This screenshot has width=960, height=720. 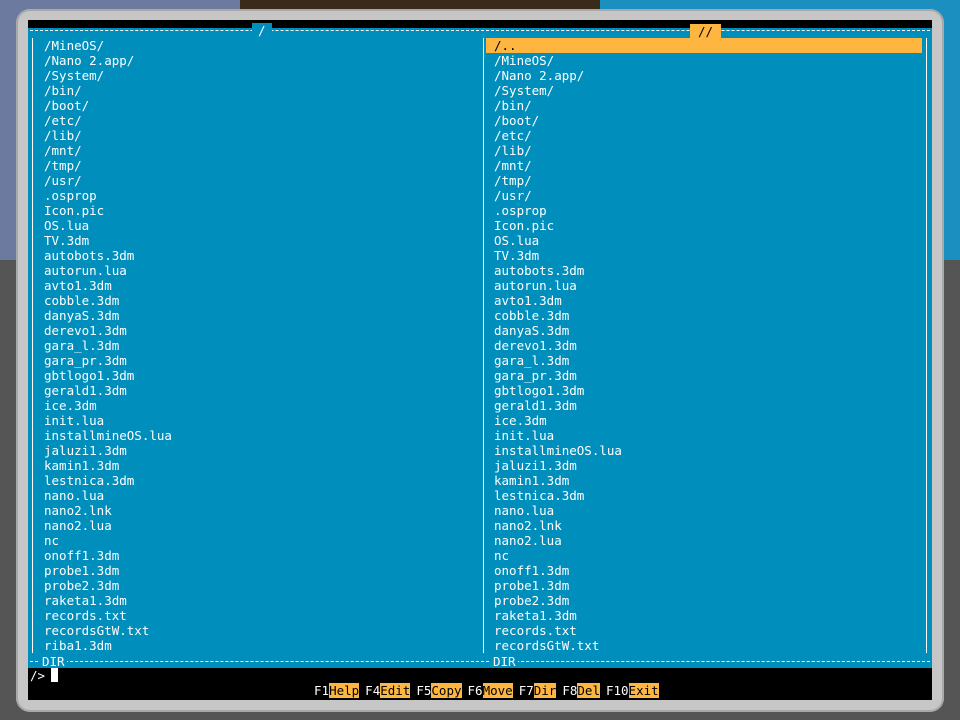 What do you see at coordinates (480, 31) in the screenshot?
I see `top-border` at bounding box center [480, 31].